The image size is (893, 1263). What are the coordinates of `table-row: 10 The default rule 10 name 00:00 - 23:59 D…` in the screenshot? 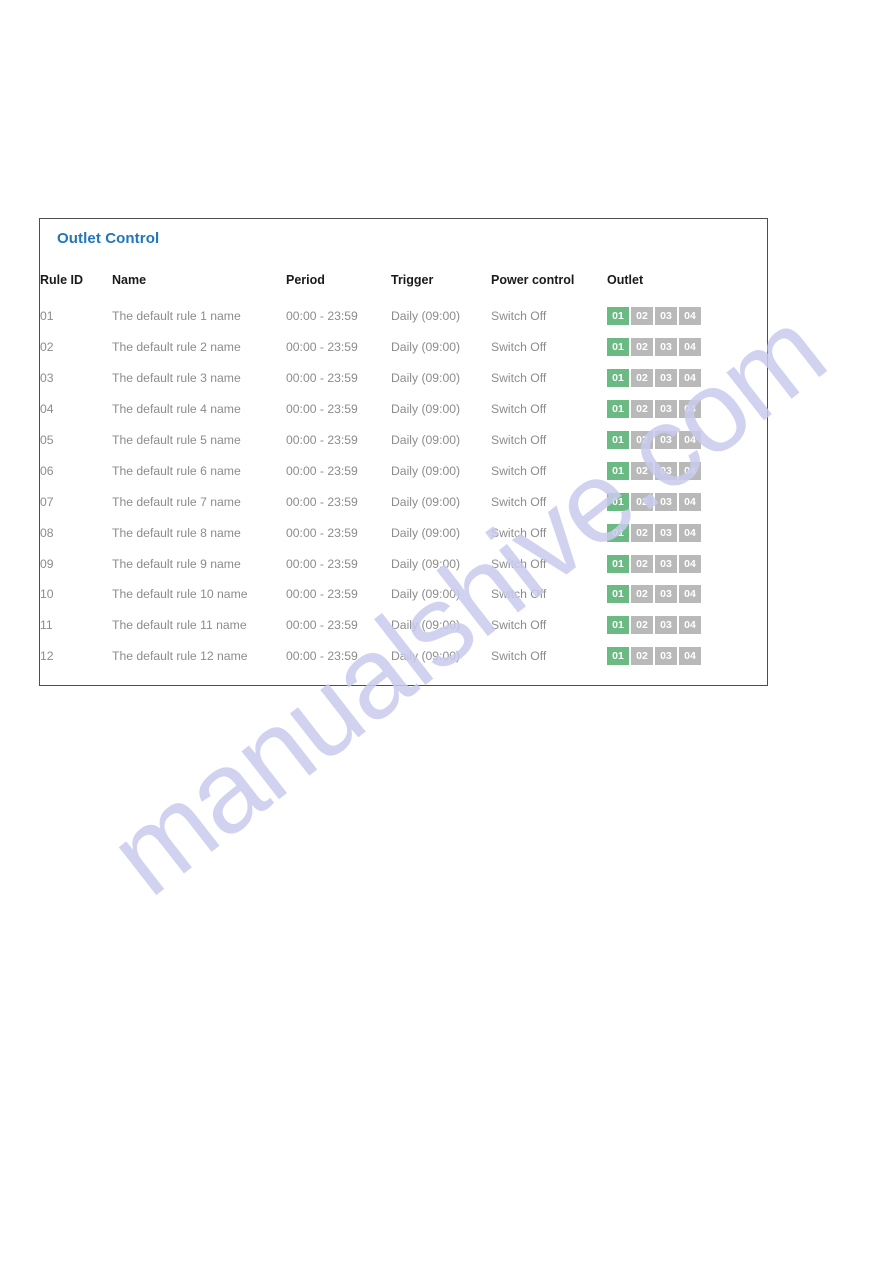 It's located at (403, 594).